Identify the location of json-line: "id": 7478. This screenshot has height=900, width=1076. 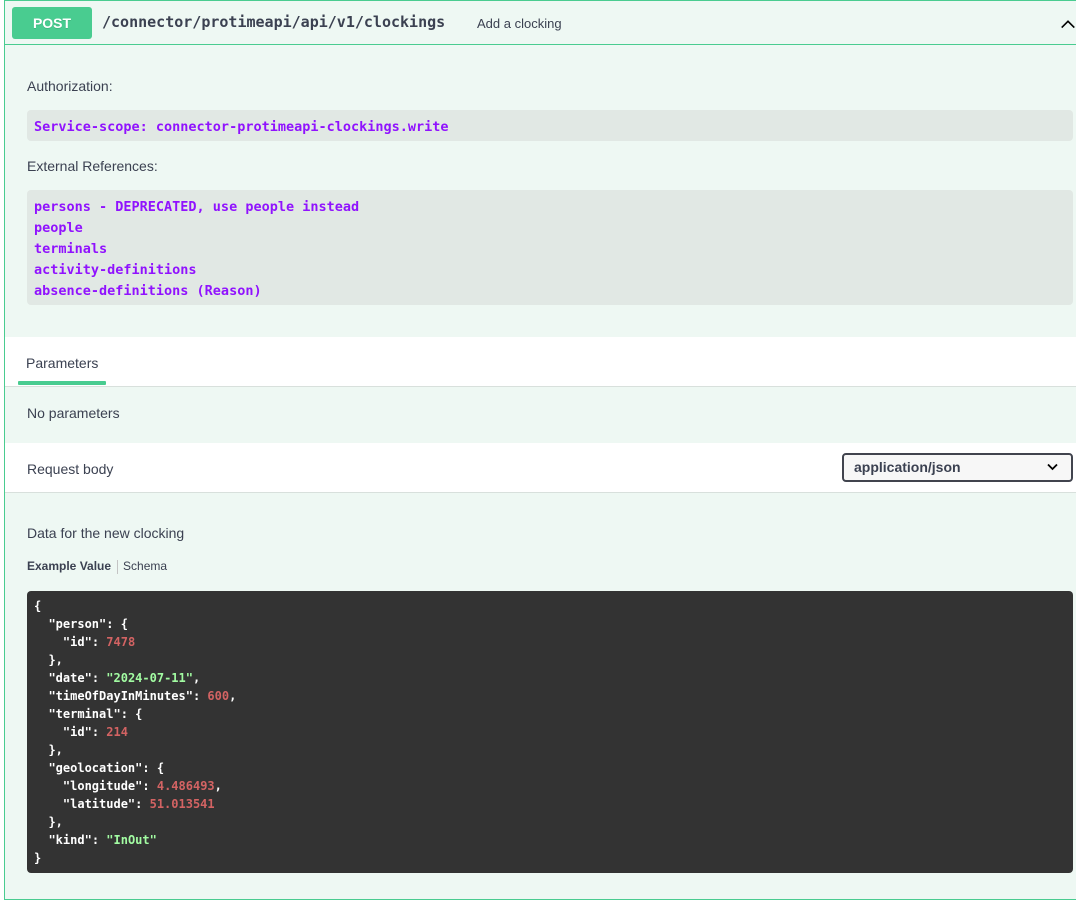
(99, 642).